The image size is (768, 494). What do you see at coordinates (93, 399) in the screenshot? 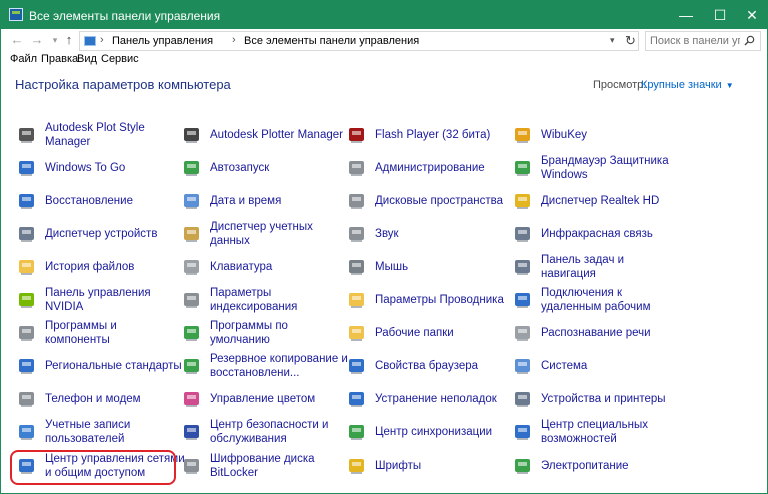
I see `control-panel-item-label: Телефон и модем` at bounding box center [93, 399].